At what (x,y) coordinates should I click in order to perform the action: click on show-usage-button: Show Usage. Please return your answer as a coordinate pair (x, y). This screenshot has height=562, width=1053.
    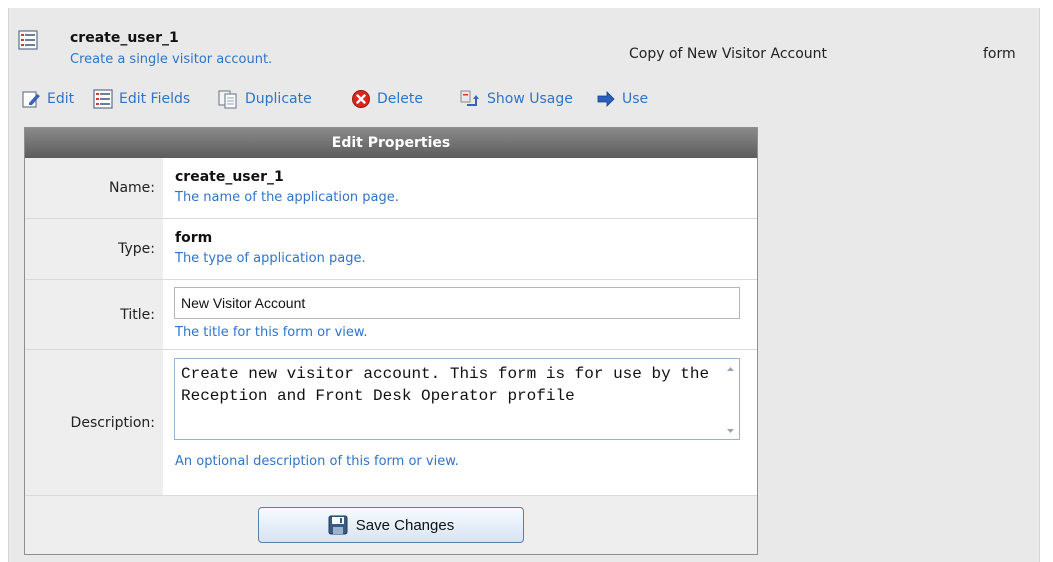
    Looking at the image, I should click on (516, 99).